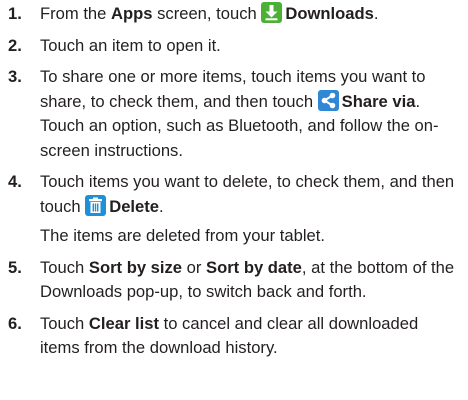 The height and width of the screenshot is (400, 468). I want to click on download-icon, so click(272, 12).